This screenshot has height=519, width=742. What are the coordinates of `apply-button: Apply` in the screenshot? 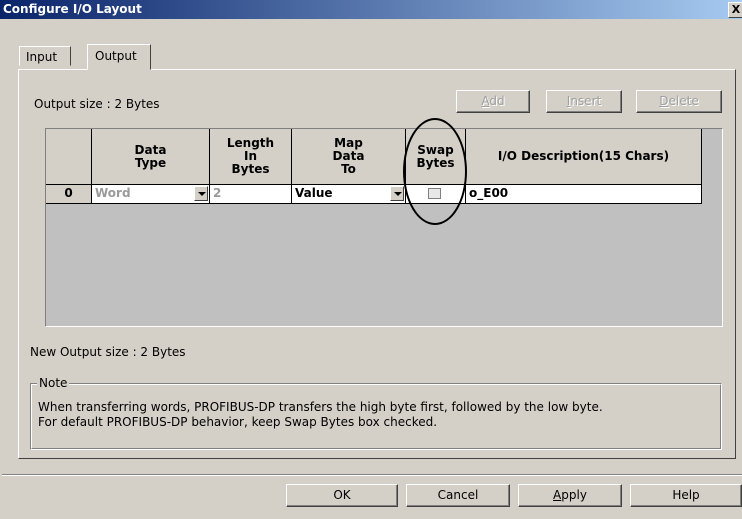 It's located at (570, 495).